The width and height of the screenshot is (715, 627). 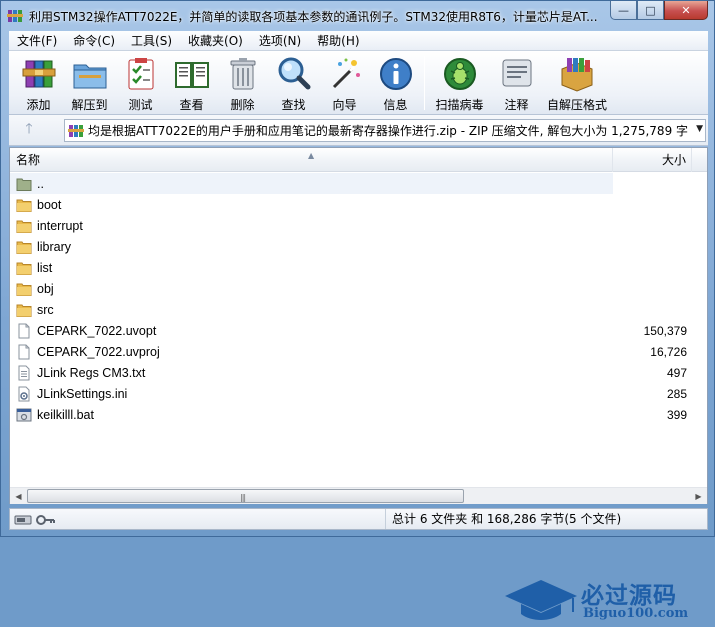 I want to click on grip-icon: |||, so click(x=243, y=497).